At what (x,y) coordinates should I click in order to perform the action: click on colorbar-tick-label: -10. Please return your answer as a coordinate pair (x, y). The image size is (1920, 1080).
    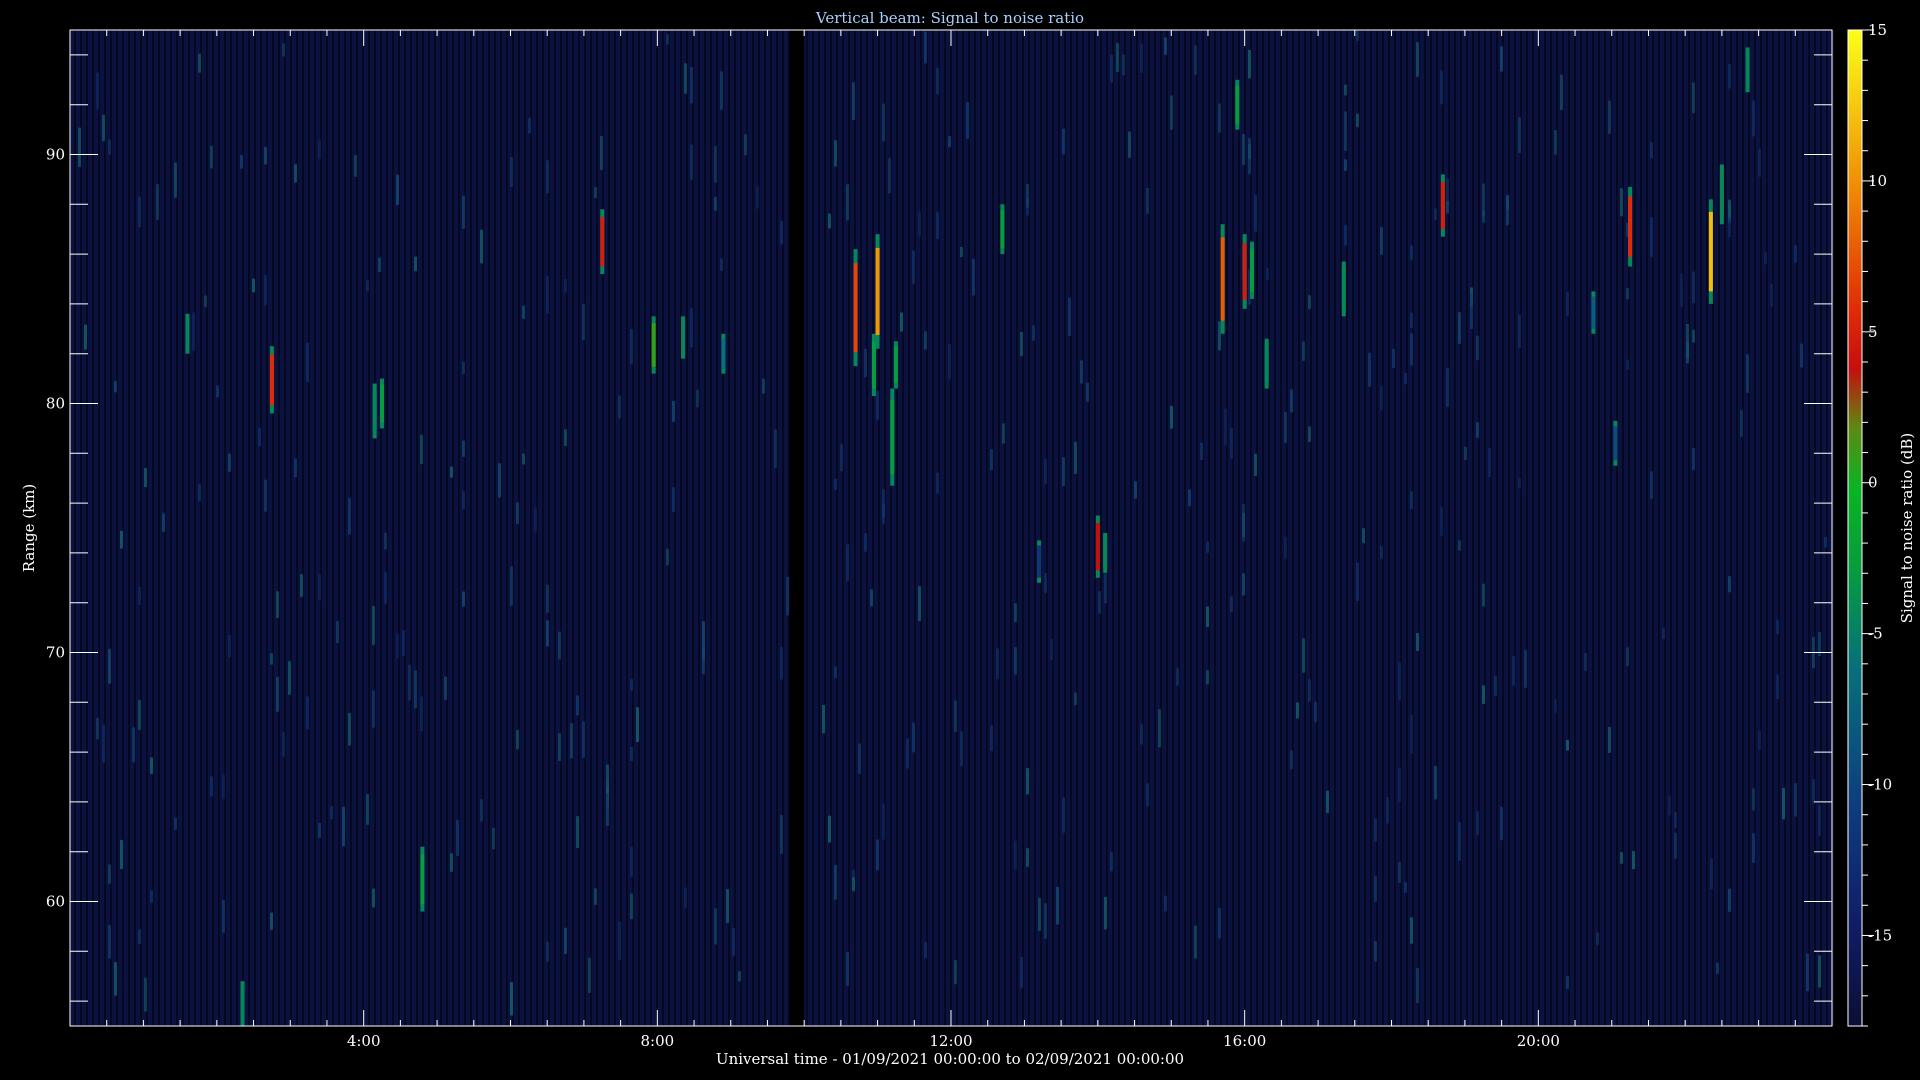
    Looking at the image, I should click on (1880, 785).